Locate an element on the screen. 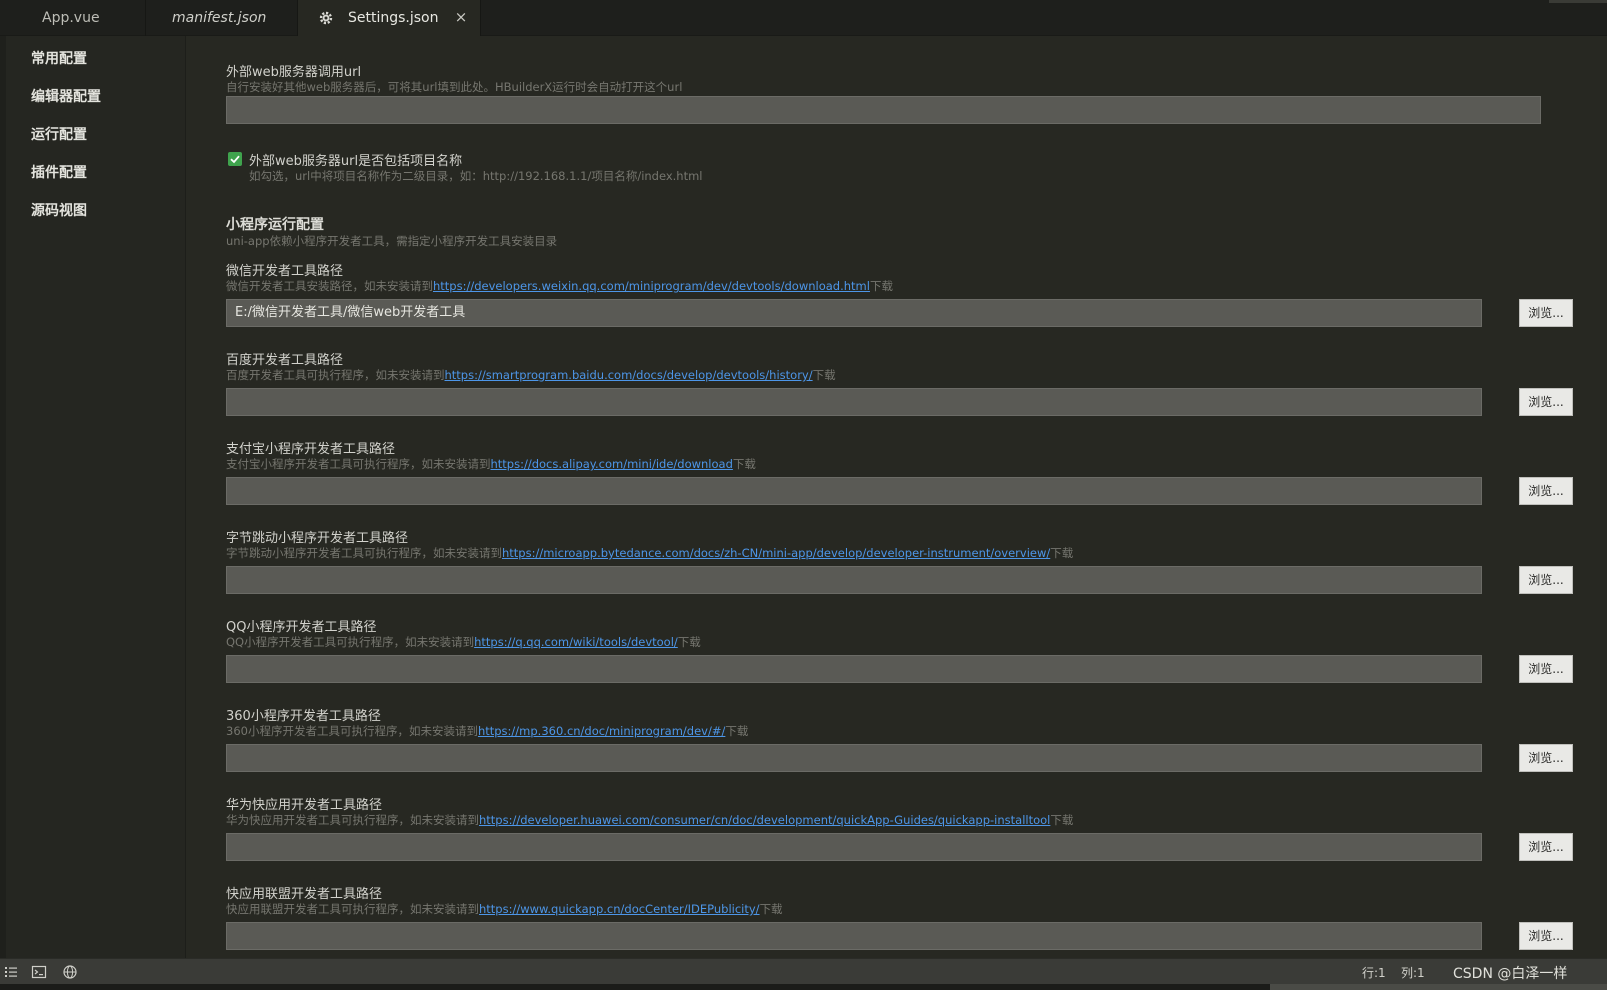  tool-label: 百度开发者工具路径 is located at coordinates (285, 360).